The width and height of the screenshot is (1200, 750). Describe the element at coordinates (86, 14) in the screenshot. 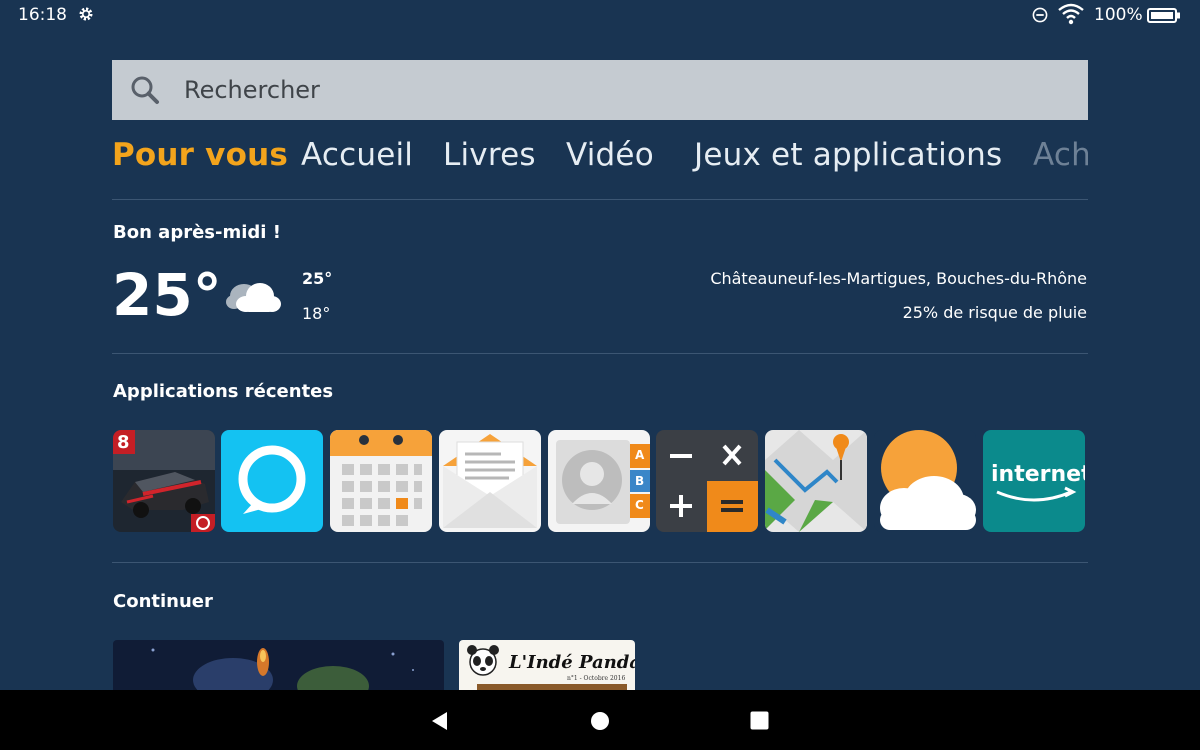

I see `settings-icon` at that location.